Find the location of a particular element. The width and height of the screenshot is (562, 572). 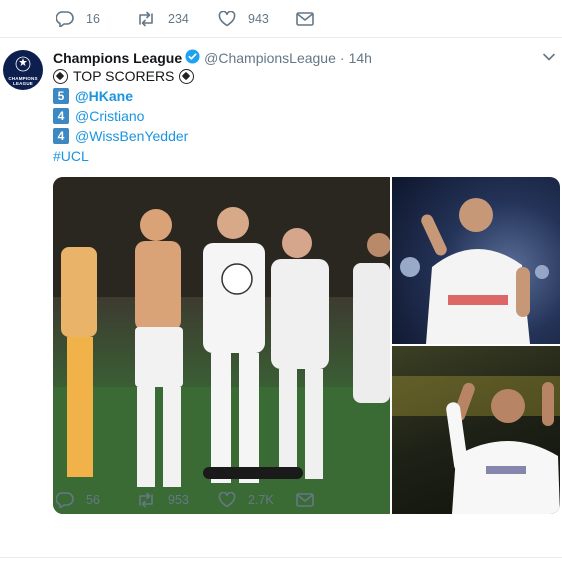

scorer-line: 5 @HKane is located at coordinates (123, 96).